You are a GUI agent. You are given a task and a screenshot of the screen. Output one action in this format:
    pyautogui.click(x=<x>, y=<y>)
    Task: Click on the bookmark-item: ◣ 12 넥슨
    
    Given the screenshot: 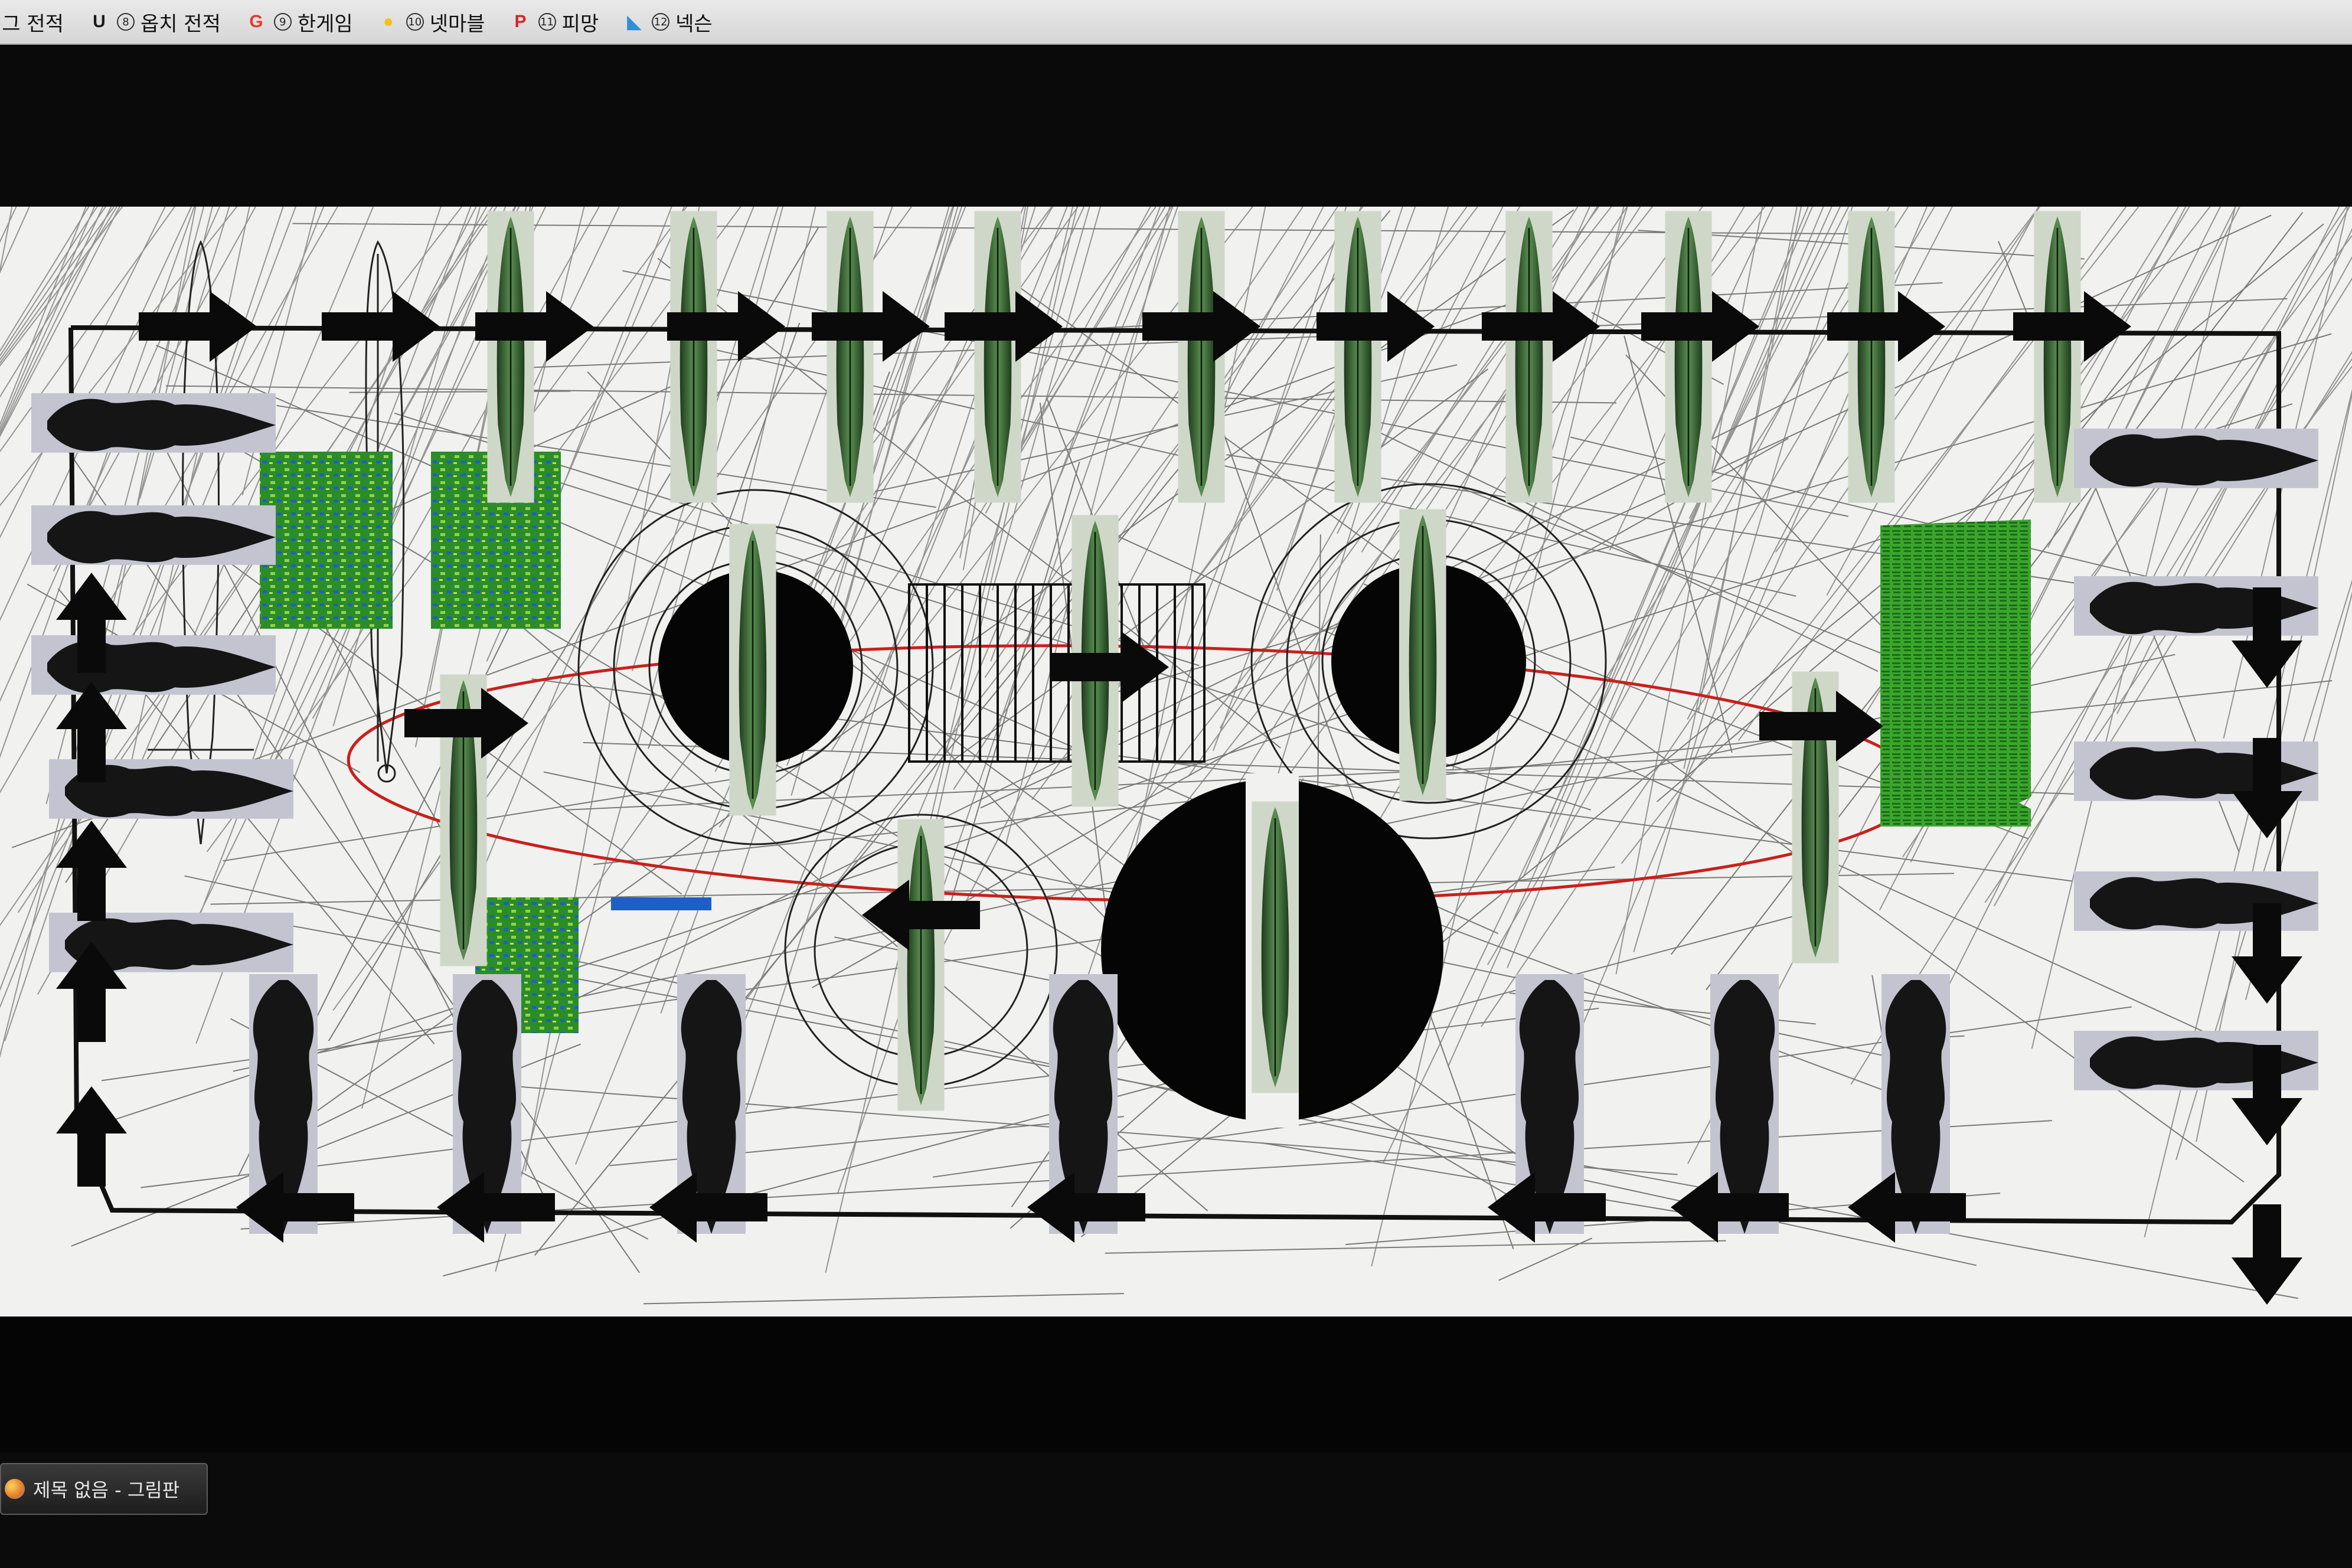 What is the action you would take?
    pyautogui.click(x=667, y=22)
    